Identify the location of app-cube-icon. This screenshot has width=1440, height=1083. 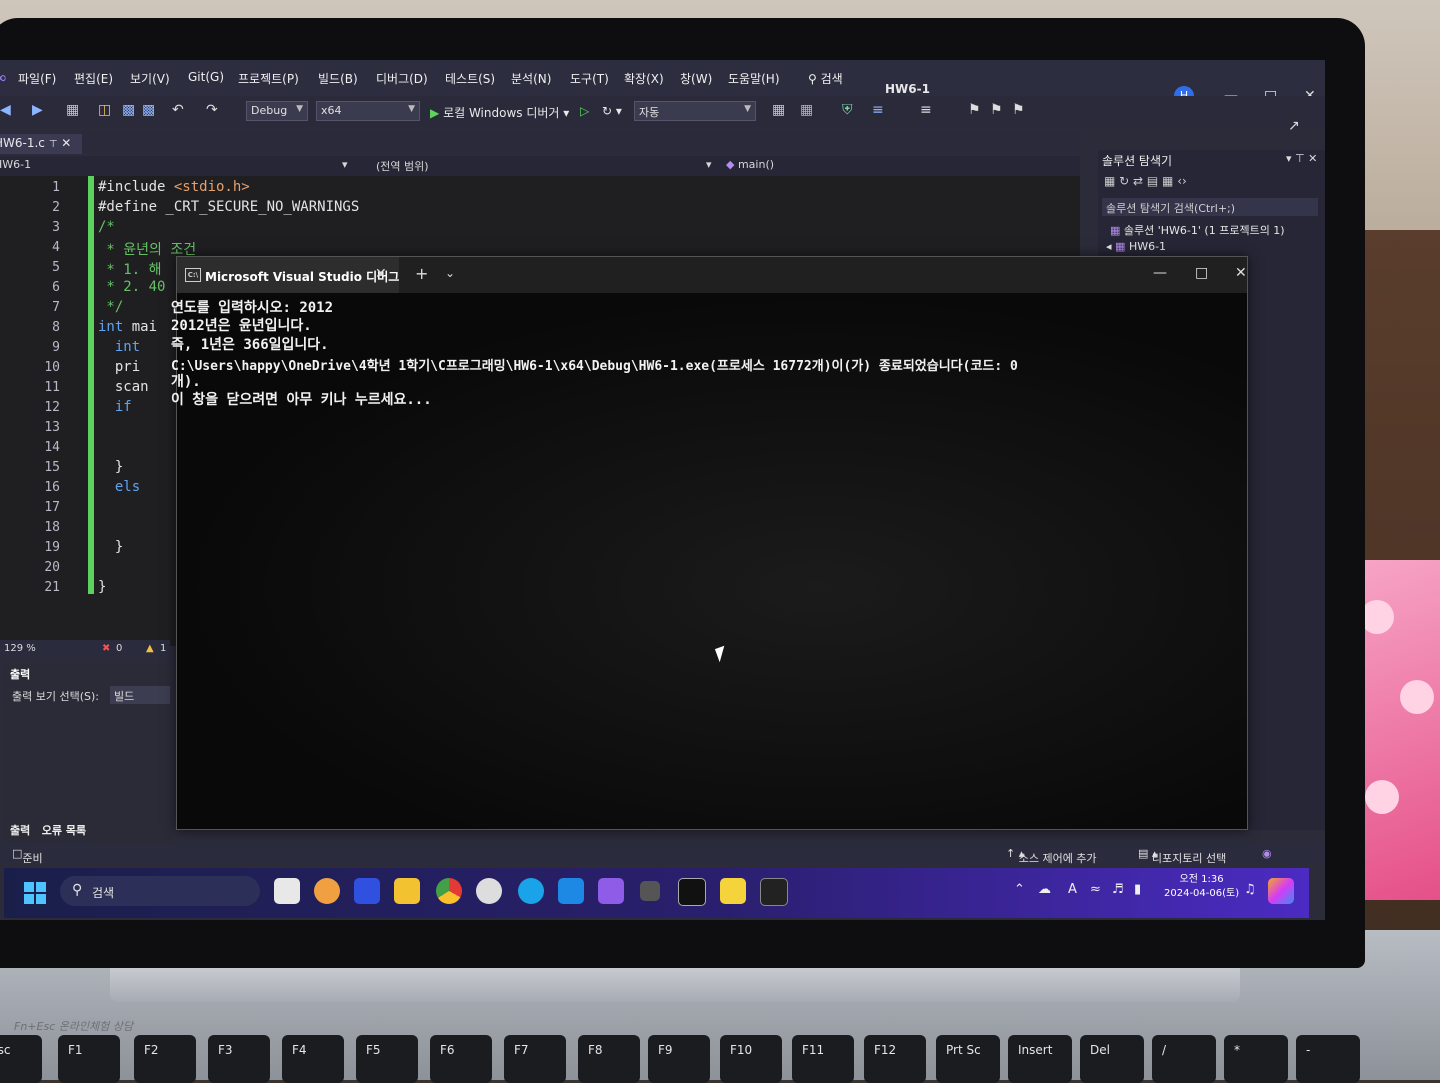
(489, 891).